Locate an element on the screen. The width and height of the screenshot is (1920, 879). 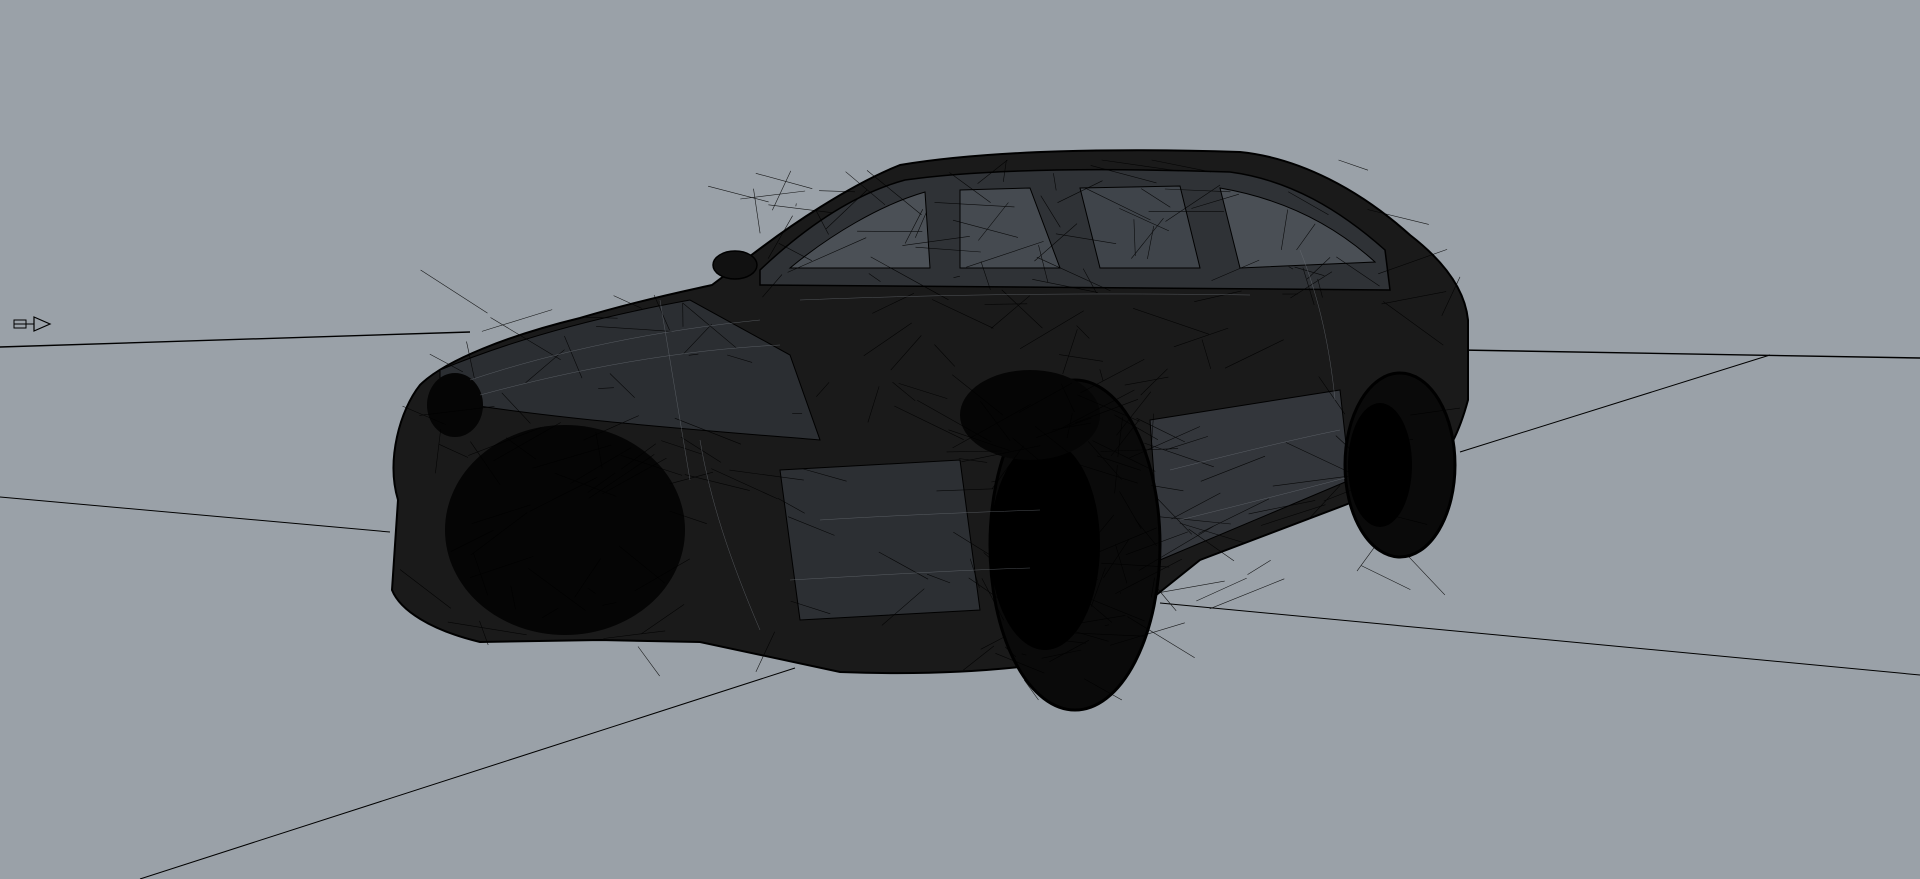
side-mirror is located at coordinates (735, 265).